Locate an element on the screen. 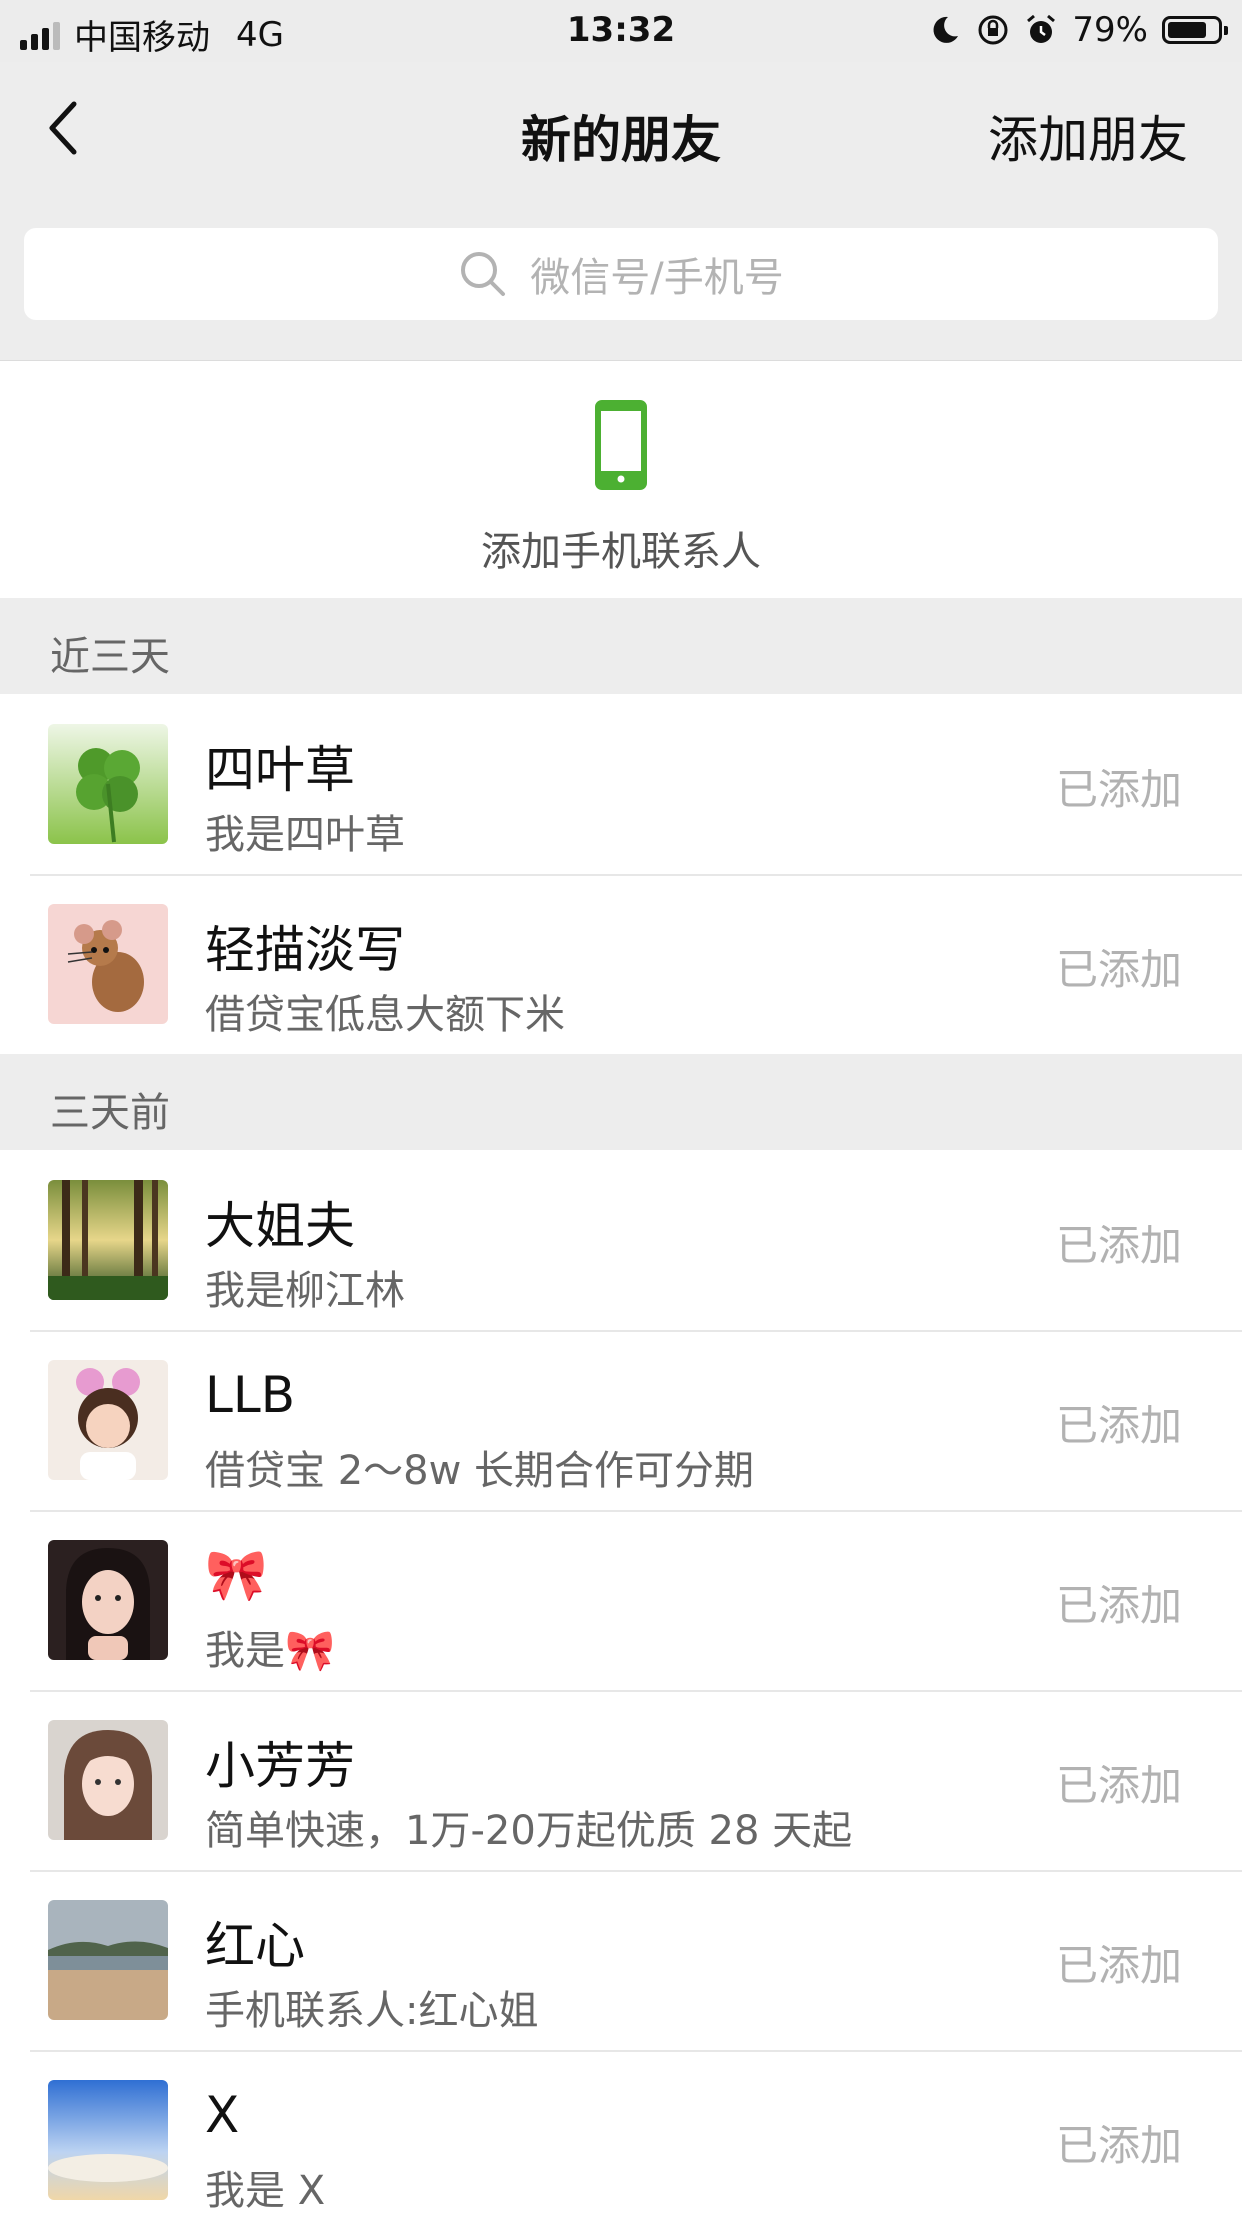  friend-name: LLB is located at coordinates (250, 1395).